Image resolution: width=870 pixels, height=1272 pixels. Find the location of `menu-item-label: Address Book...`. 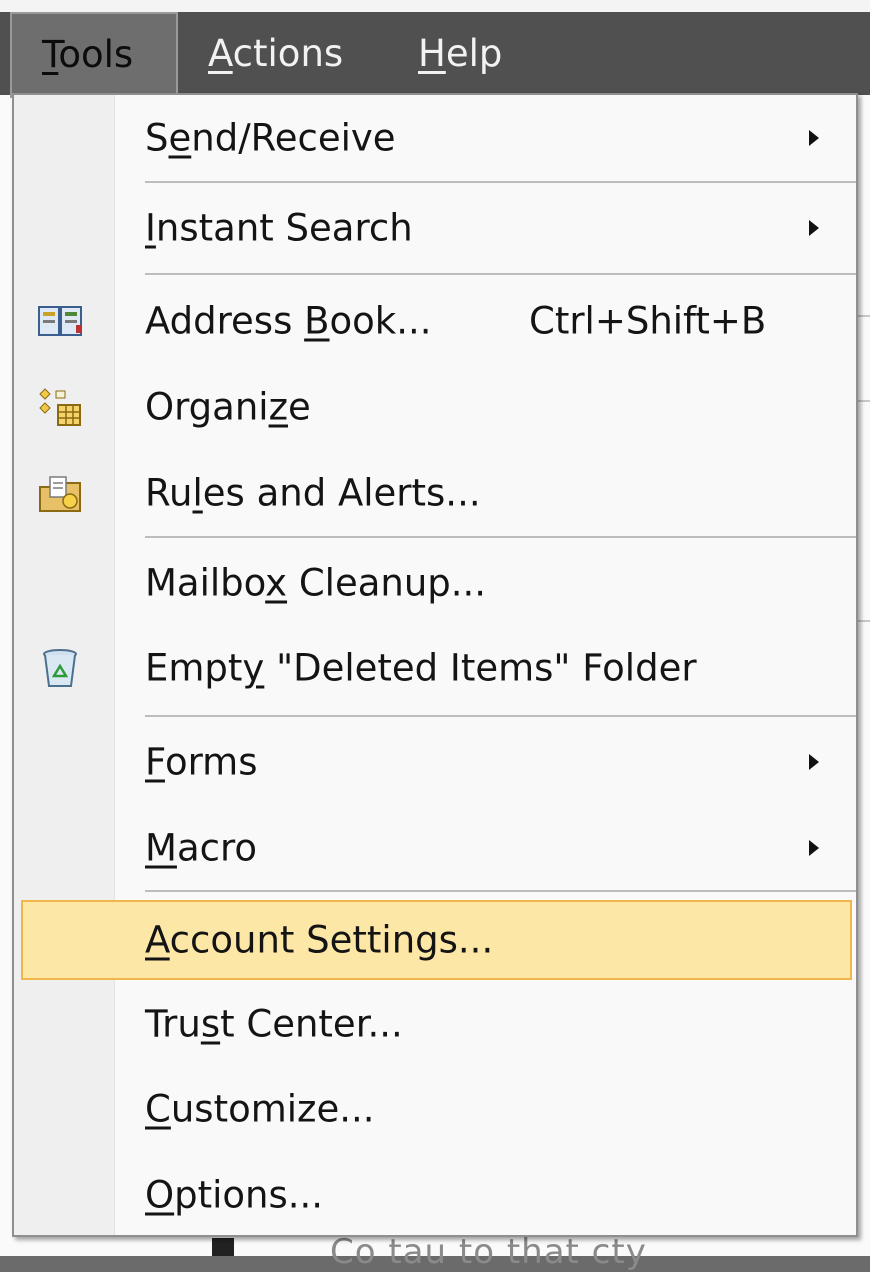

menu-item-label: Address Book... is located at coordinates (288, 321).